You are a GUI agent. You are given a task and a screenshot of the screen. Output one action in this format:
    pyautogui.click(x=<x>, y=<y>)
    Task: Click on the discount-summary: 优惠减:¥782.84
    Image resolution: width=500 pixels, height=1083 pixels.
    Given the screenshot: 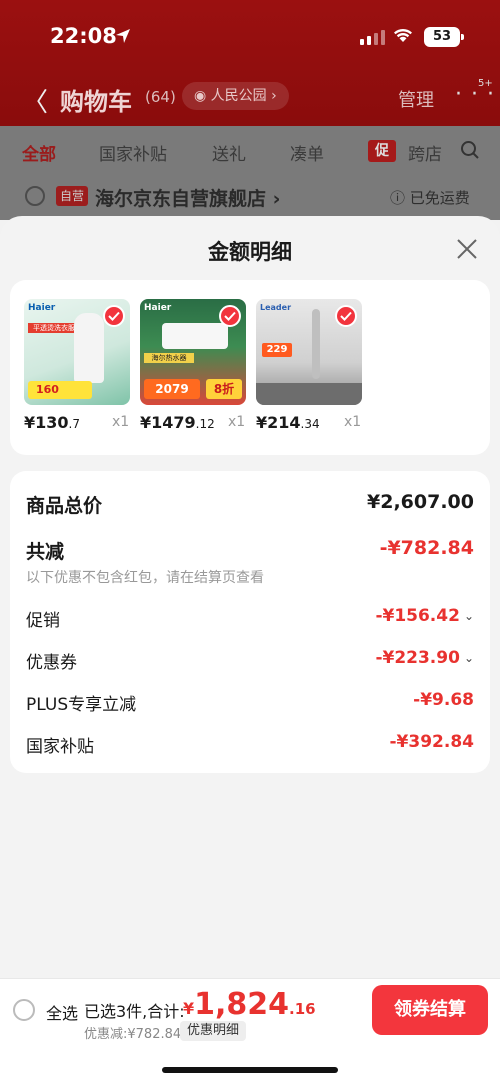 What is the action you would take?
    pyautogui.click(x=133, y=1034)
    